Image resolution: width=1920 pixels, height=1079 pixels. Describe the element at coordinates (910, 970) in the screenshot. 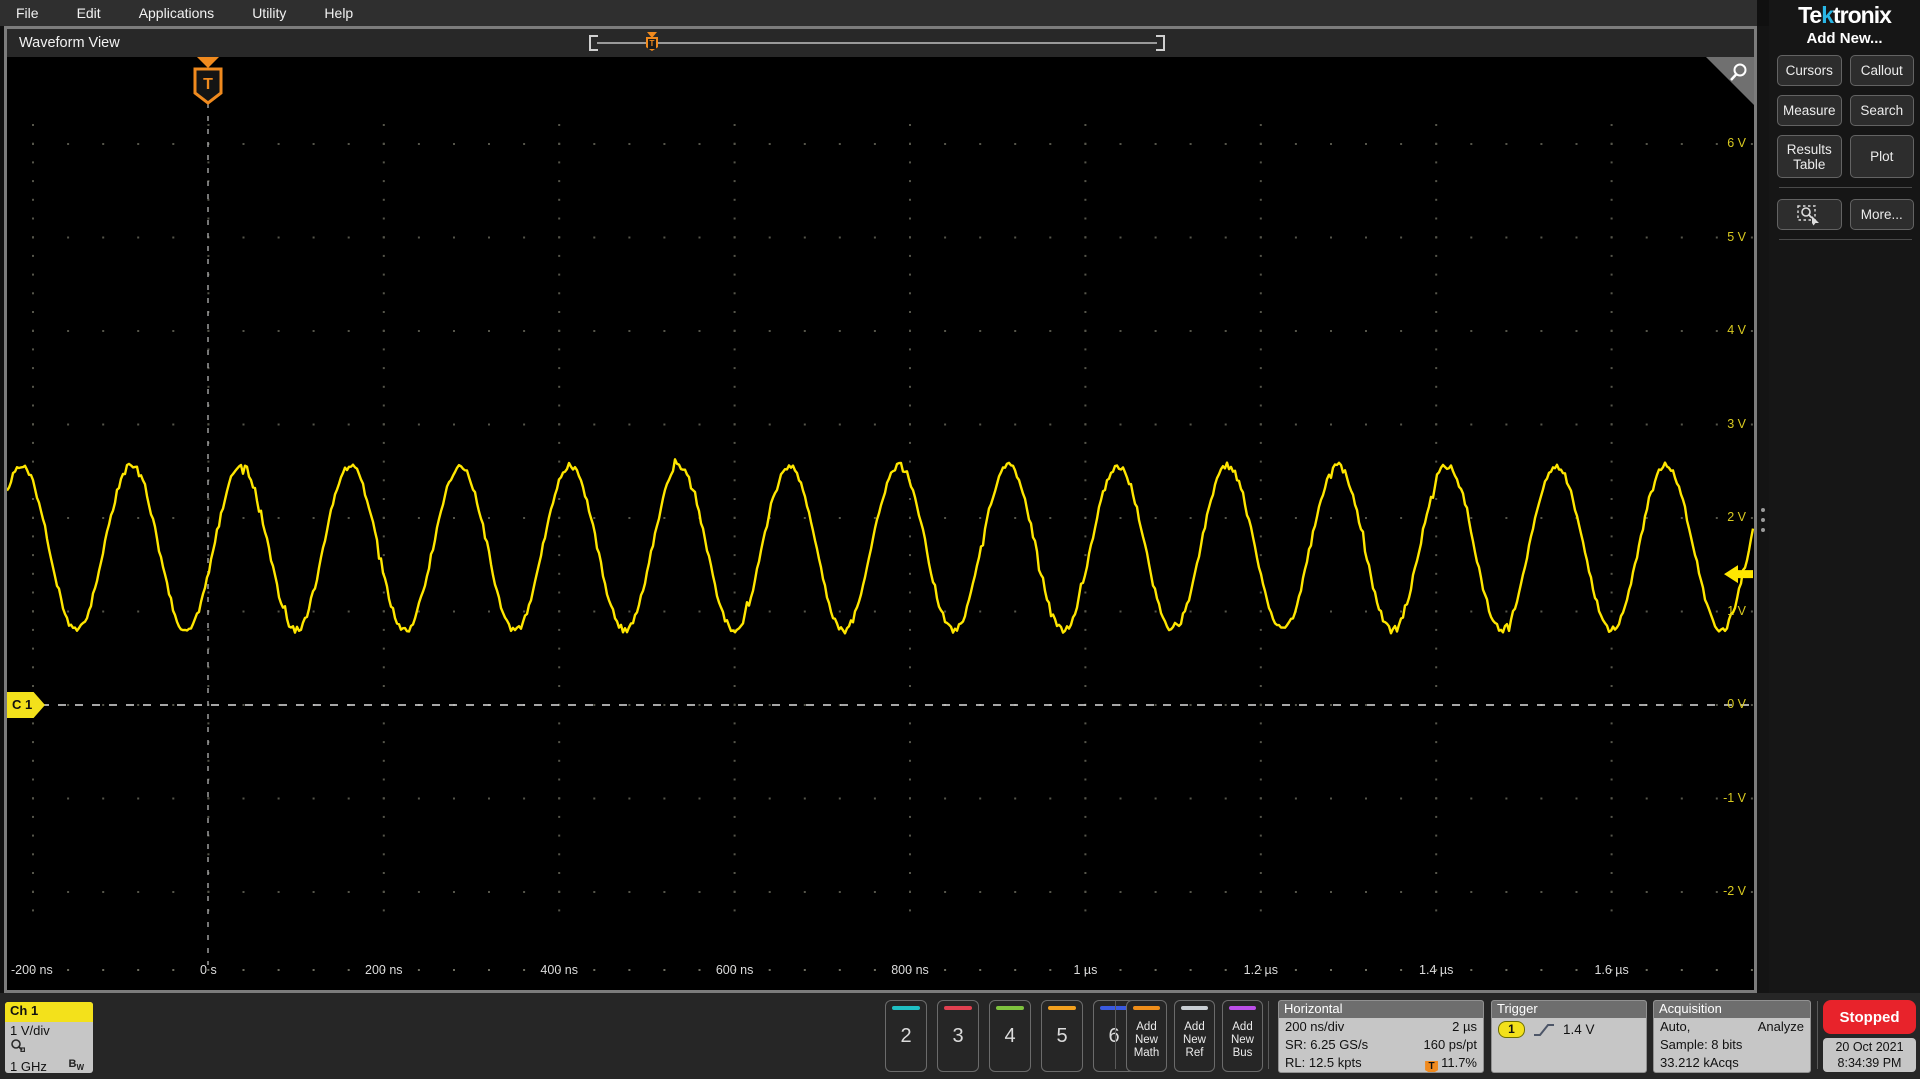

I see `time-axis-label: 800 ns` at that location.